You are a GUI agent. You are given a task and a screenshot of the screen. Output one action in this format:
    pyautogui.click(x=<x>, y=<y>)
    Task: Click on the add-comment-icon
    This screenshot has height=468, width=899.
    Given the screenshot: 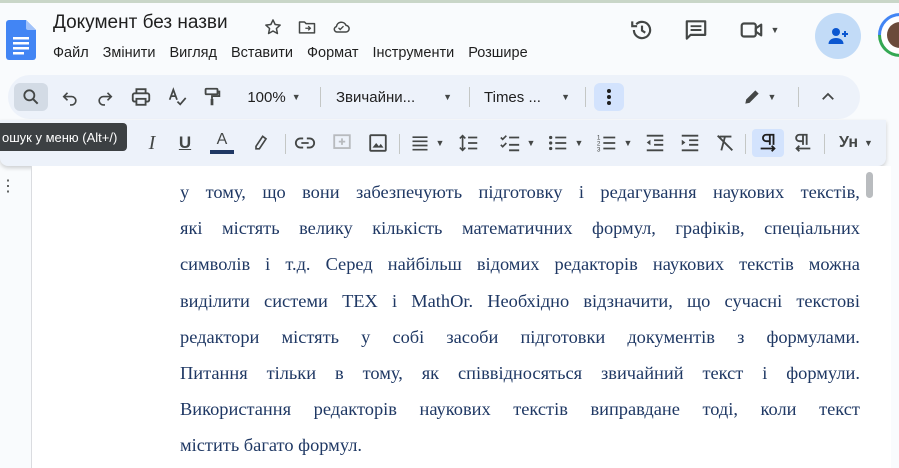 What is the action you would take?
    pyautogui.click(x=342, y=143)
    